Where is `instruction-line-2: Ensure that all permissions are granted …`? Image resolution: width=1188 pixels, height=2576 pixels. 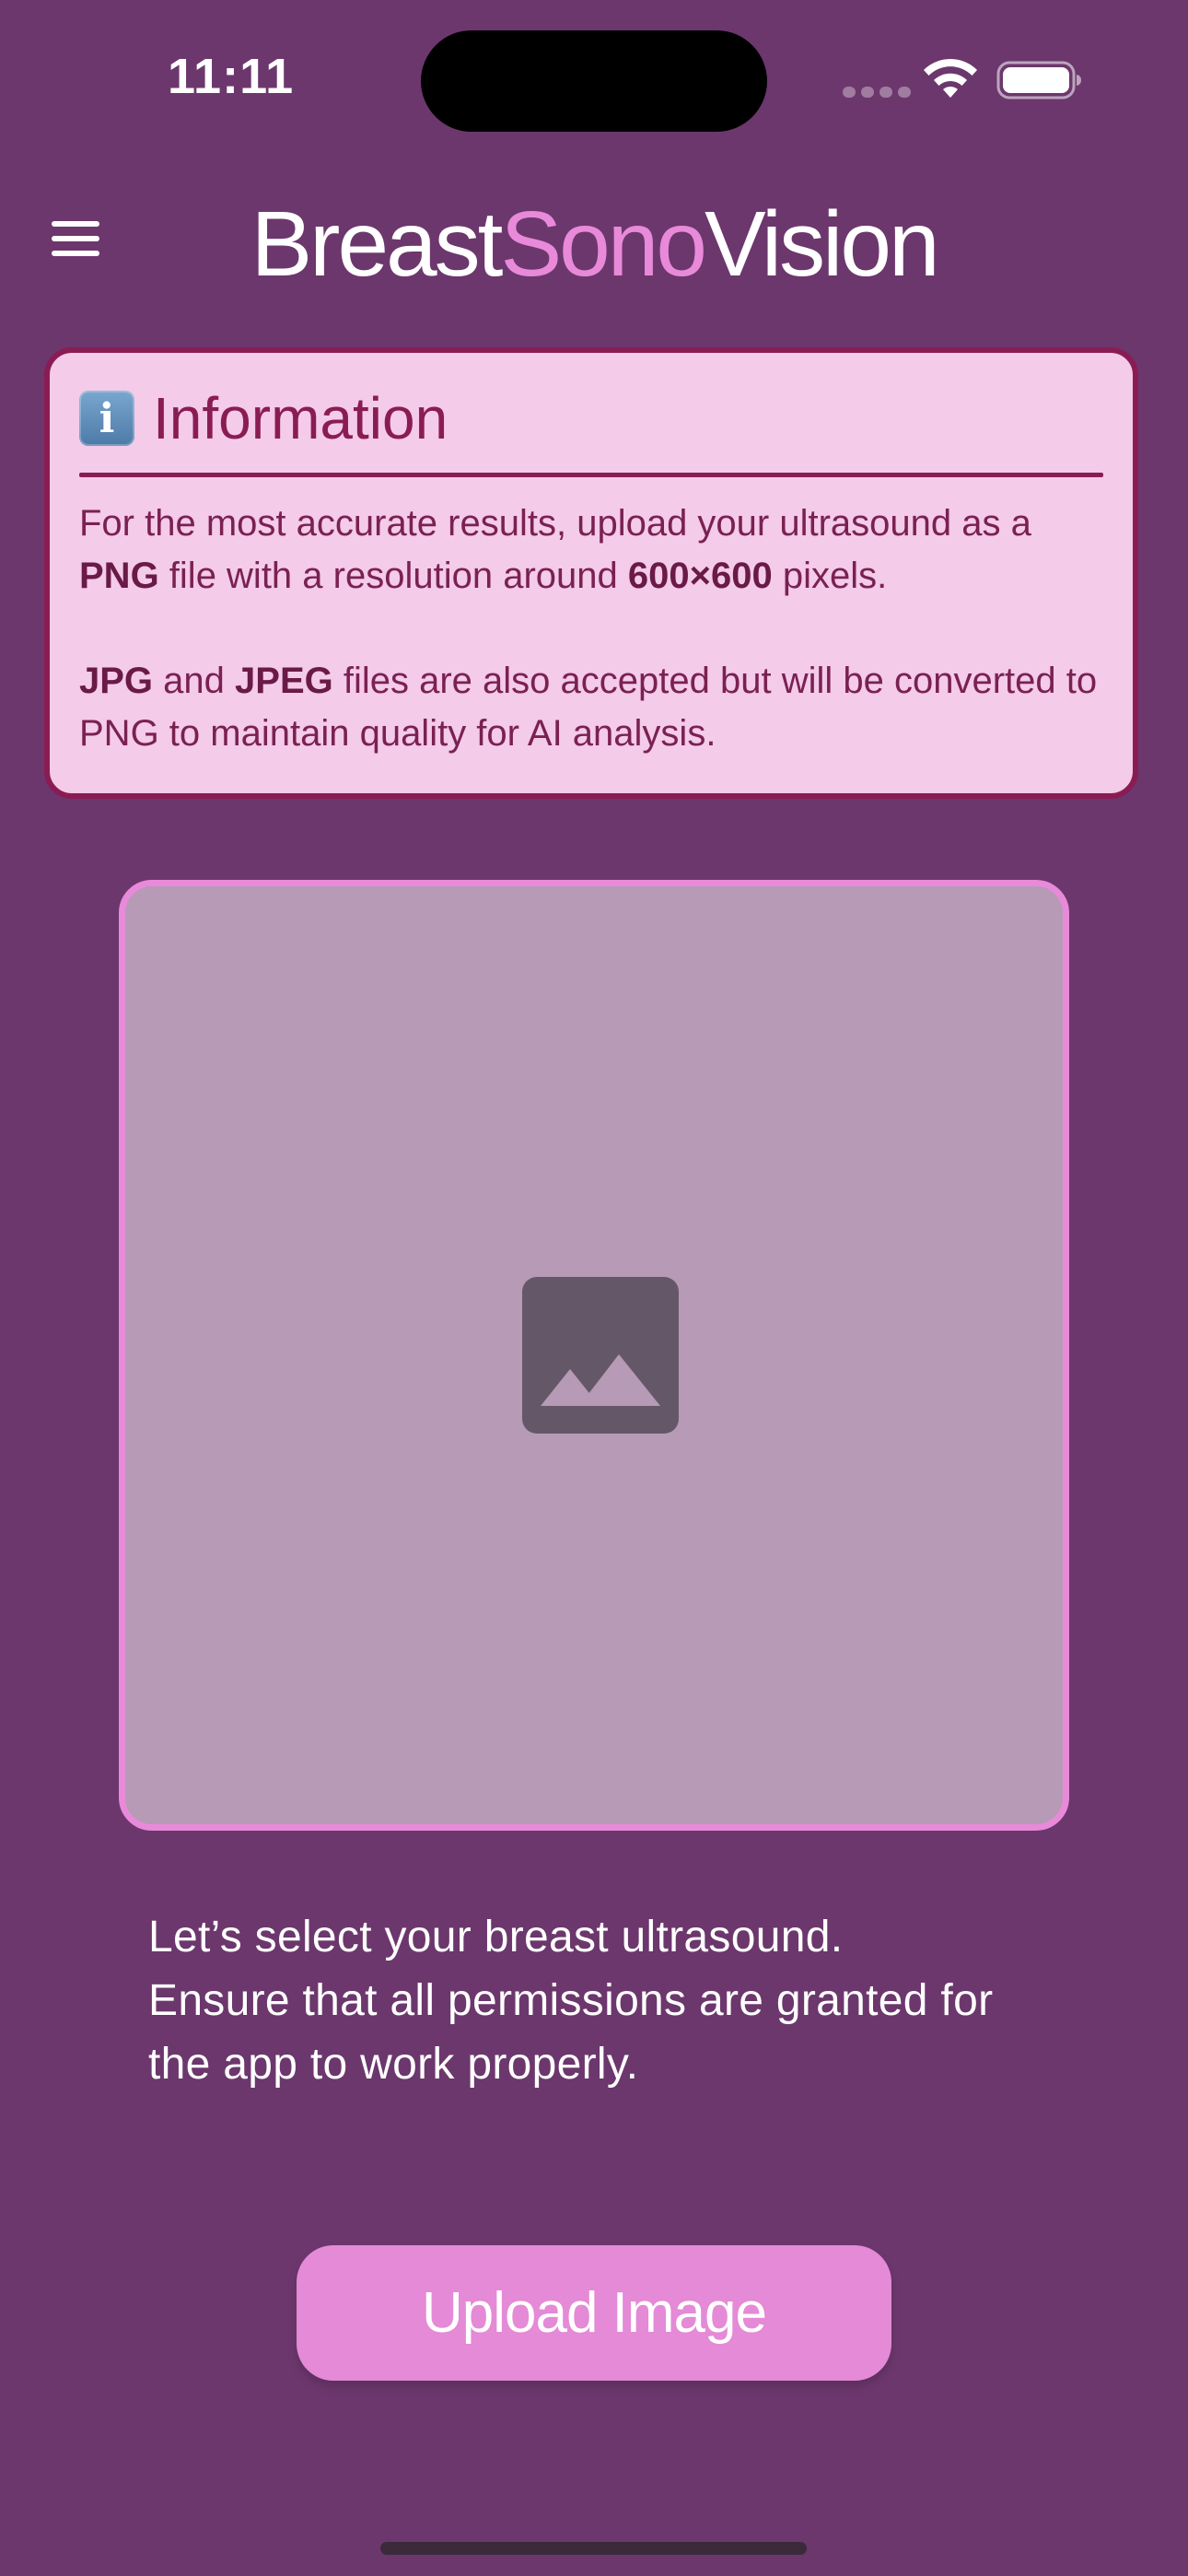 instruction-line-2: Ensure that all permissions are granted … is located at coordinates (571, 2000).